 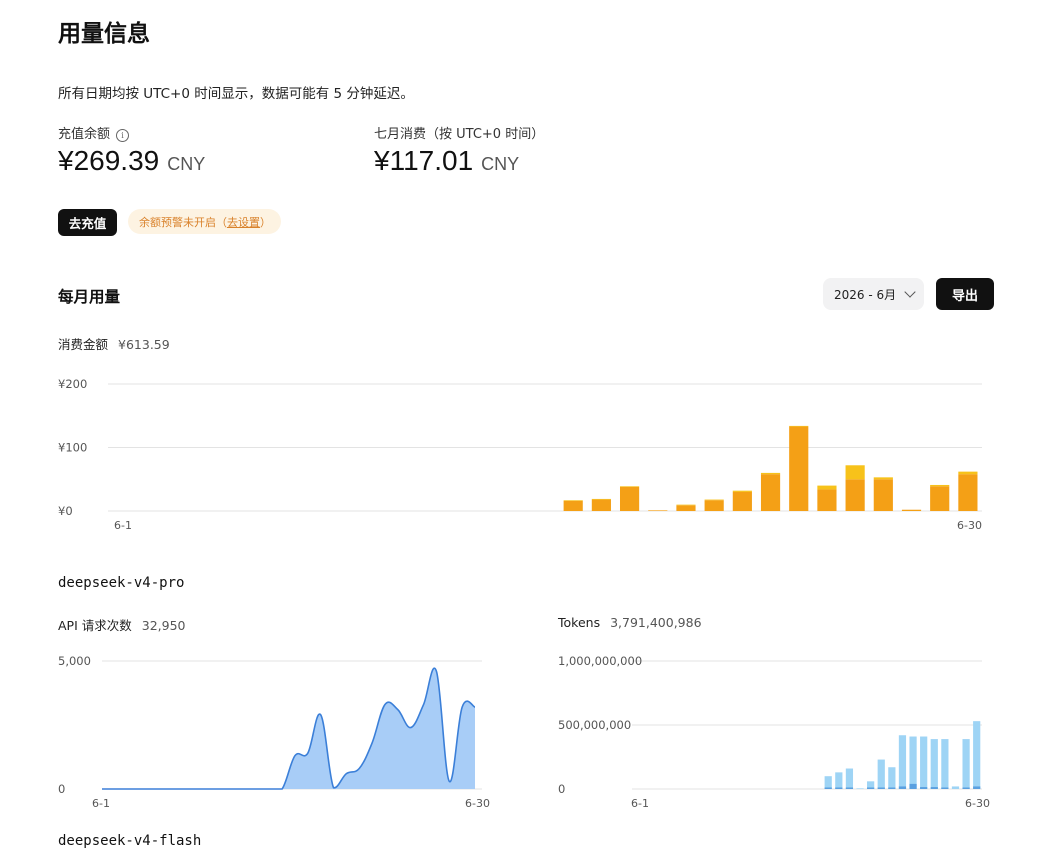 What do you see at coordinates (183, 222) in the screenshot?
I see `alert-text: 余额预警未开启（` at bounding box center [183, 222].